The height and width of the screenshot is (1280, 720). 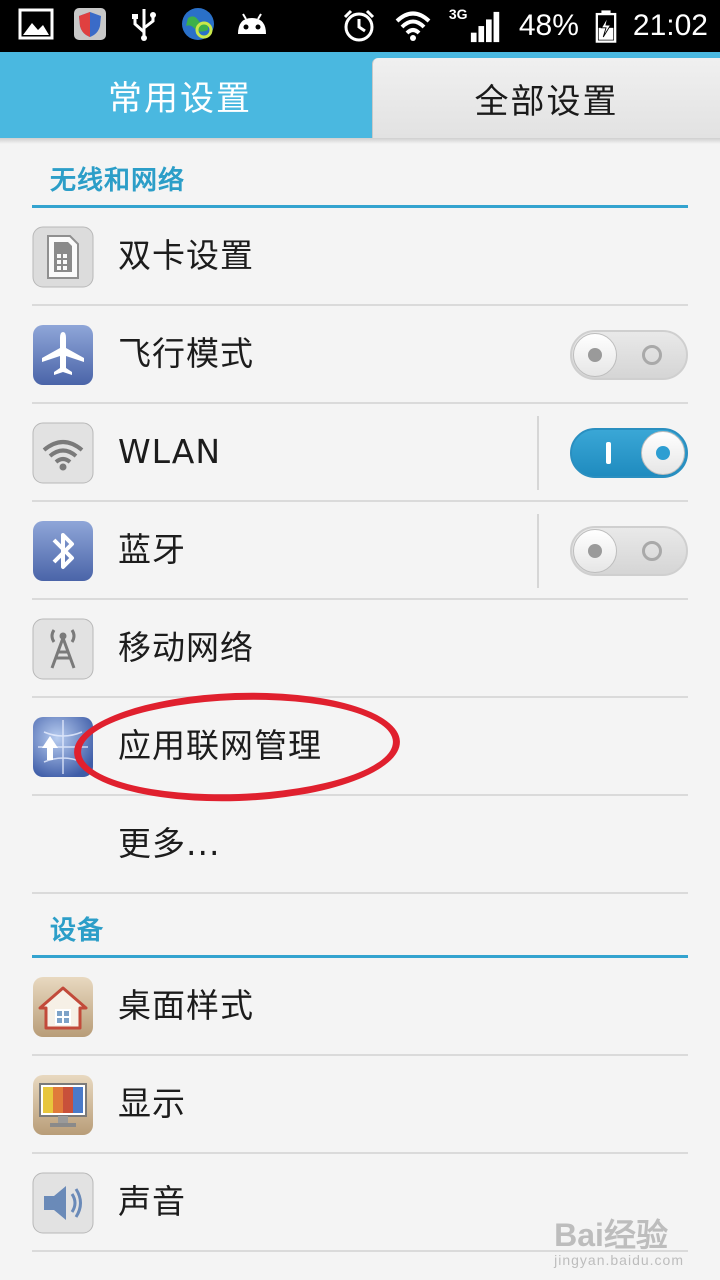 I want to click on airplane-mode-toggle, so click(x=629, y=355).